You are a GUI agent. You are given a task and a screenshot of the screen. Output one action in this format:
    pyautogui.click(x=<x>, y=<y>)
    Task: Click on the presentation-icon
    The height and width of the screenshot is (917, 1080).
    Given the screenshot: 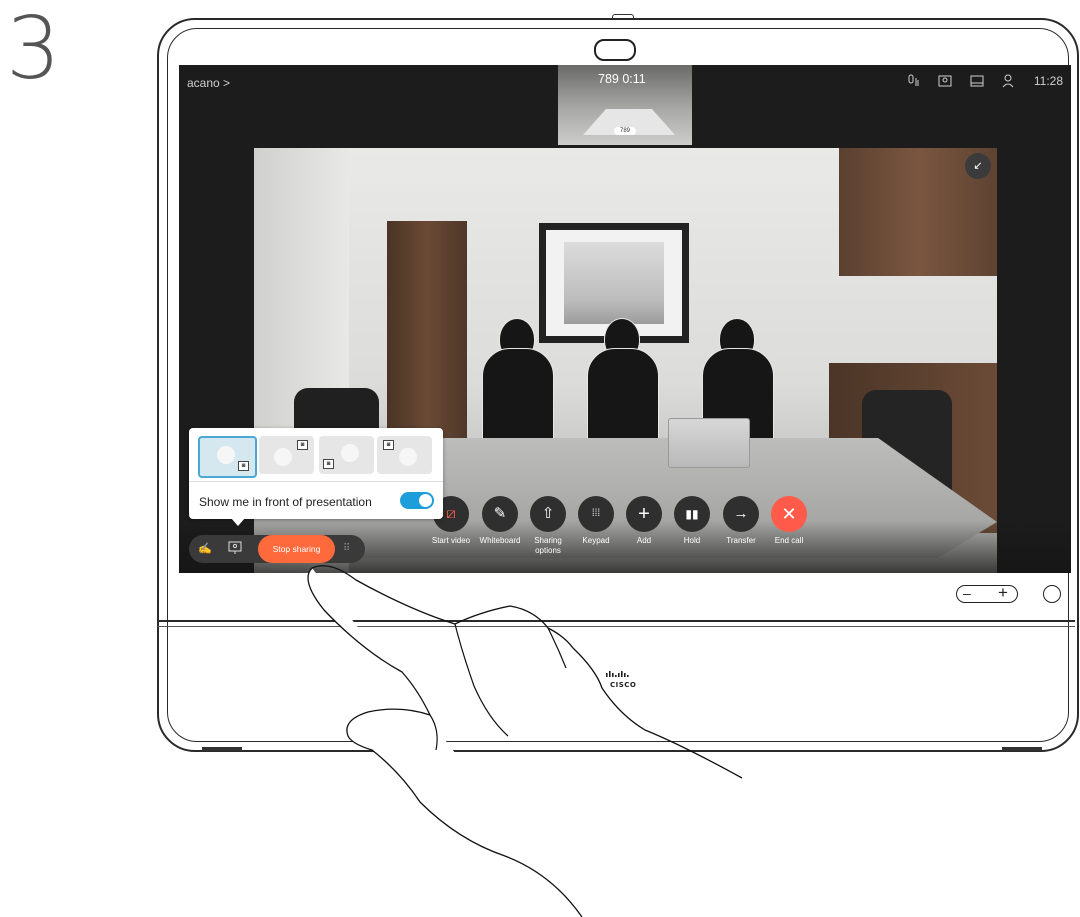 What is the action you would take?
    pyautogui.click(x=235, y=549)
    